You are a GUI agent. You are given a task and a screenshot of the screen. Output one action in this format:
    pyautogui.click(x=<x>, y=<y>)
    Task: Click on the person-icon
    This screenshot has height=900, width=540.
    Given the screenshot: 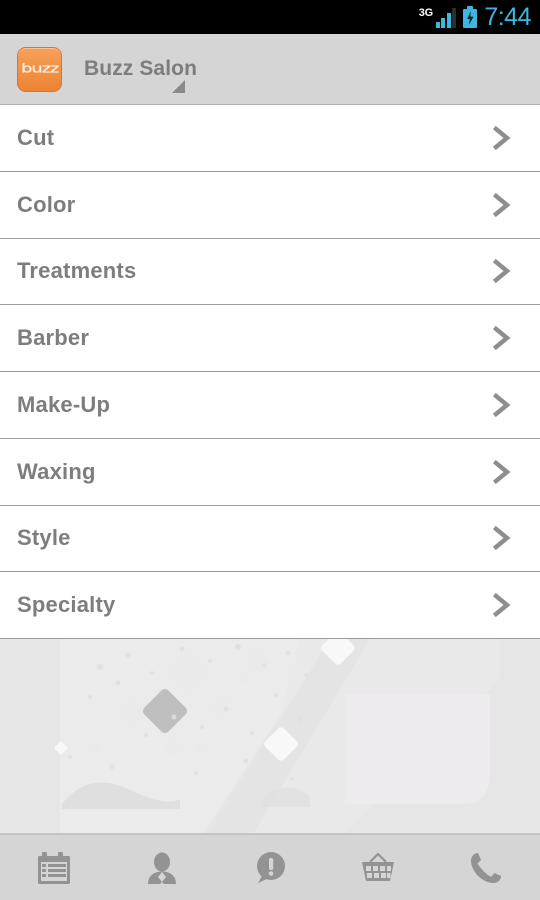 What is the action you would take?
    pyautogui.click(x=162, y=868)
    